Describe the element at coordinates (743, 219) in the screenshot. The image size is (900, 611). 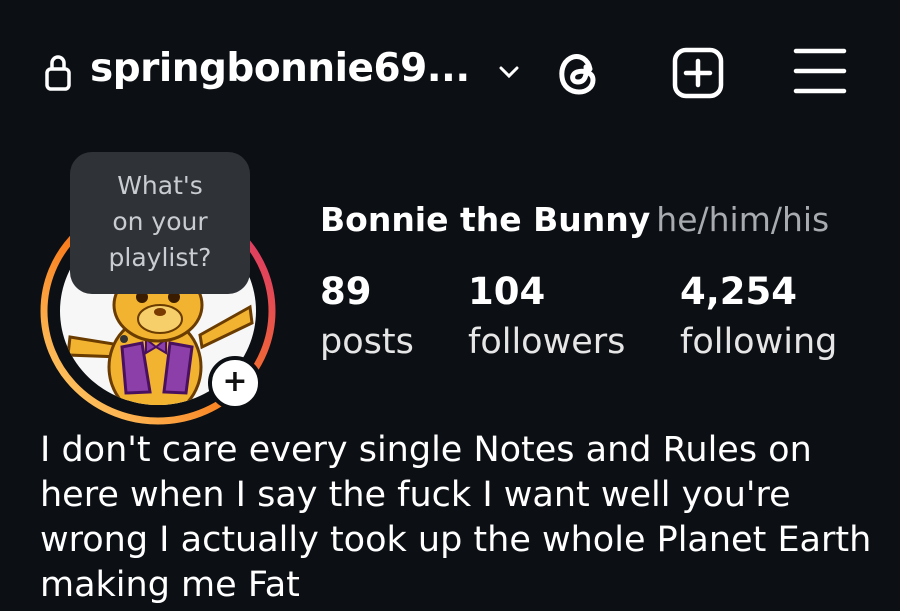
I see `pronouns: he/him/his` at that location.